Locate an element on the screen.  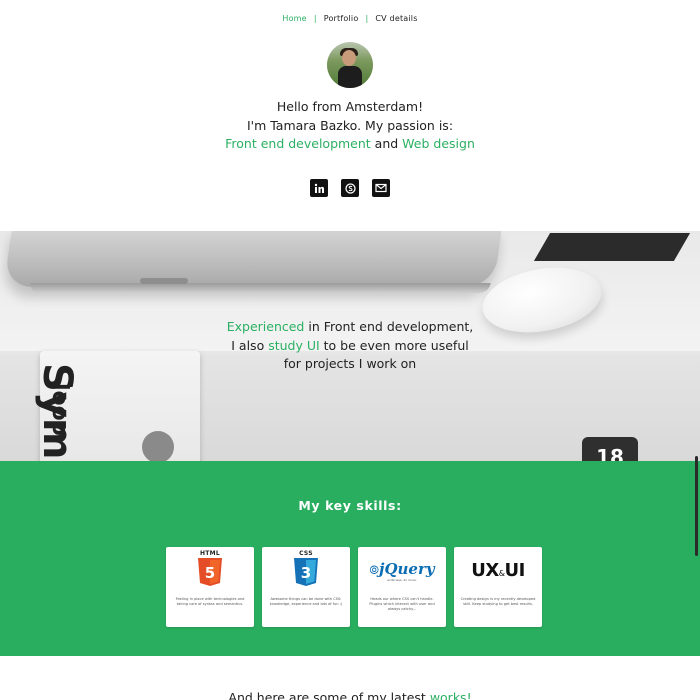
intro-name: I'm Tamara Bazko. My passion is: is located at coordinates (350, 125).